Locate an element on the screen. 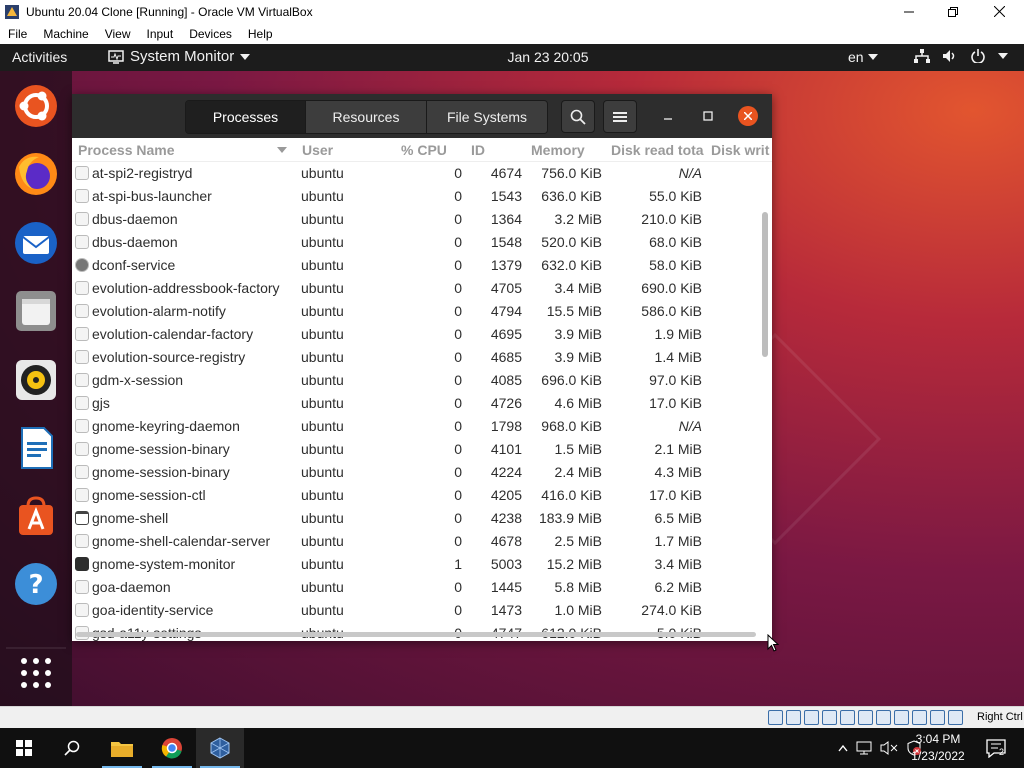  id-cell: 1798 is located at coordinates (506, 426).